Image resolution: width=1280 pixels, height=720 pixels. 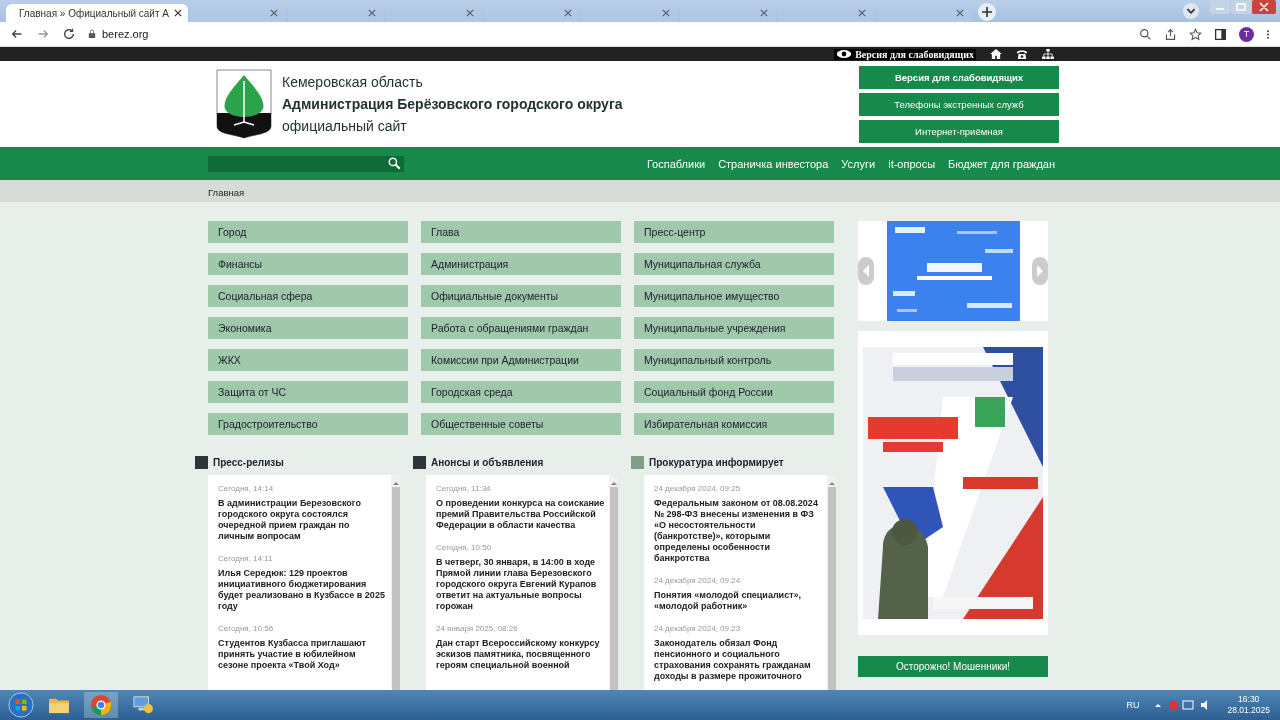 What do you see at coordinates (308, 296) in the screenshot?
I see `menu-item: Социальная сфера` at bounding box center [308, 296].